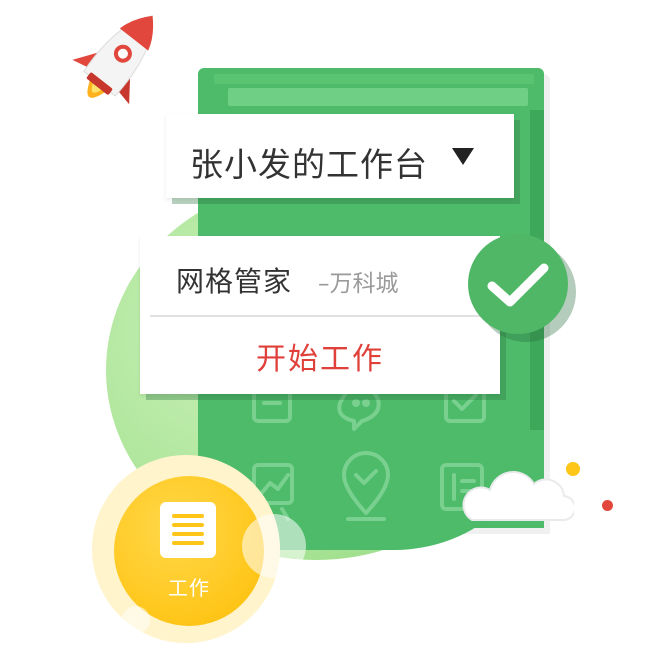 The width and height of the screenshot is (660, 660). What do you see at coordinates (113, 60) in the screenshot?
I see `rocket-icon` at bounding box center [113, 60].